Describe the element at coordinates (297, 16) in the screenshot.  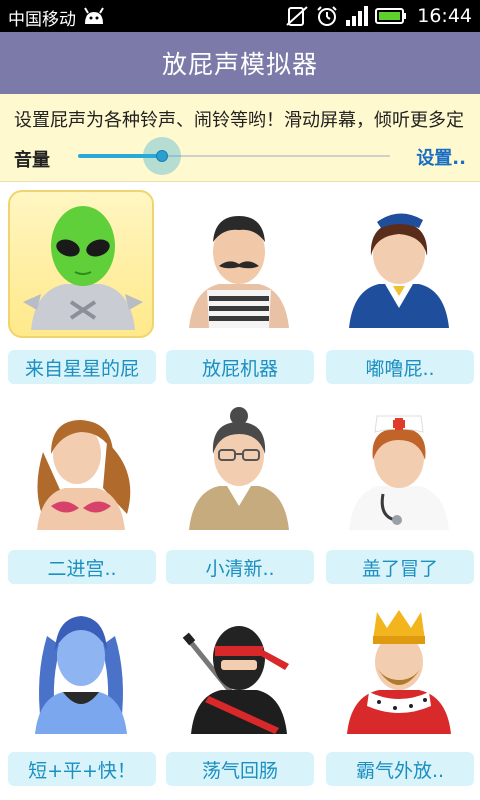
I see `mute-icon` at that location.